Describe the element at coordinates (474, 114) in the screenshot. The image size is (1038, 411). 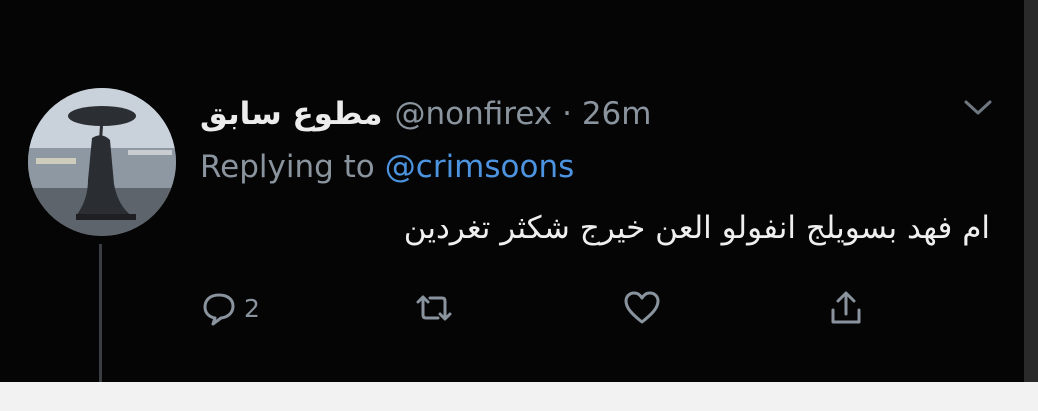
I see `username-handle: @nonfirex` at that location.